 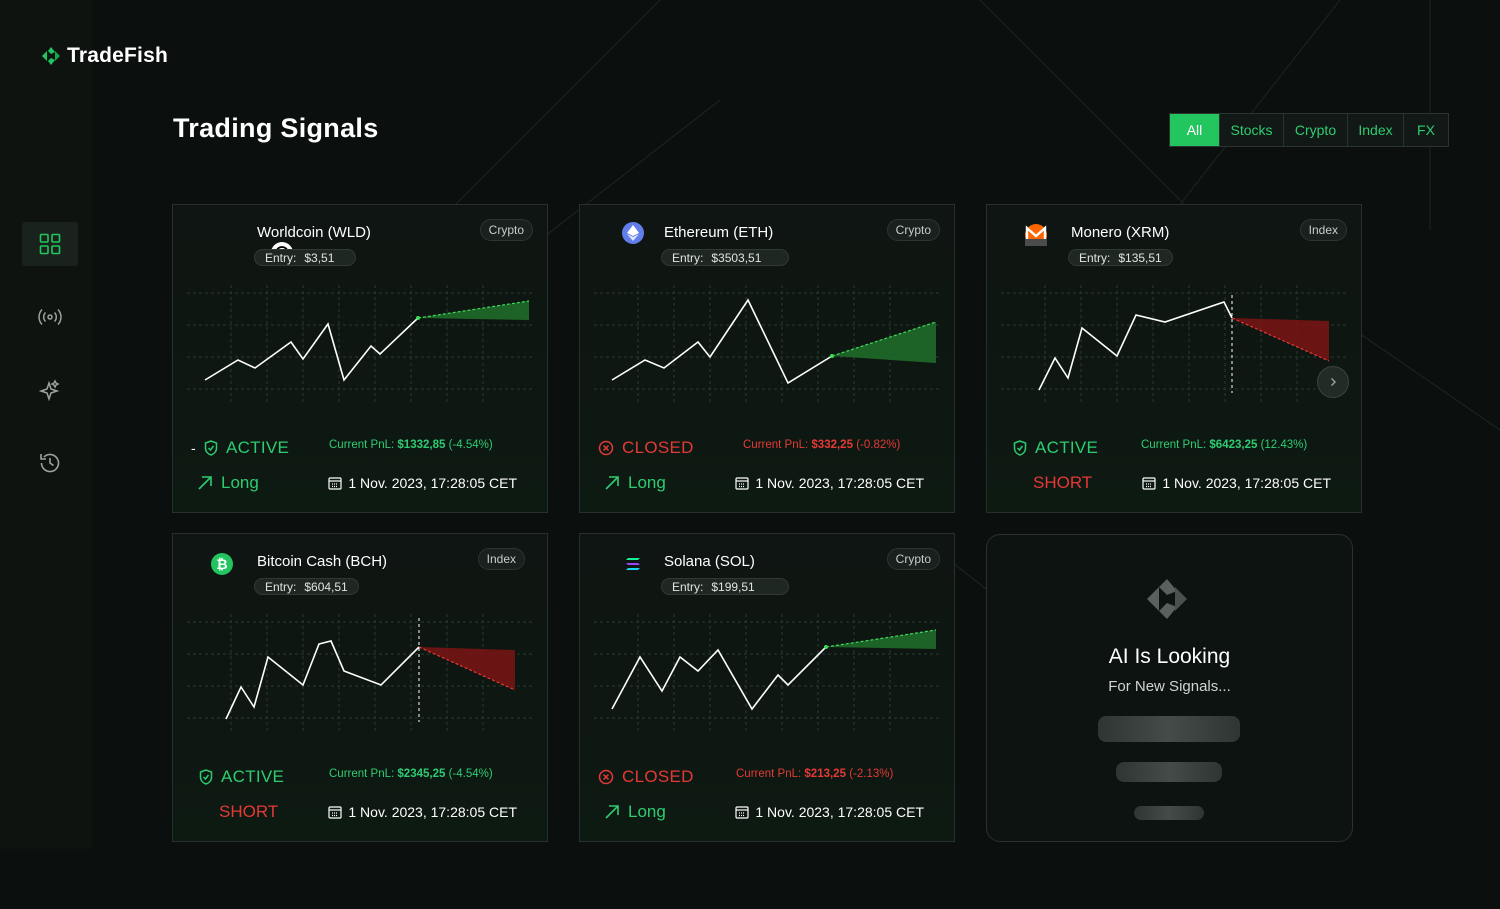 I want to click on entry-pill: Entry: $3503,51, so click(x=725, y=257).